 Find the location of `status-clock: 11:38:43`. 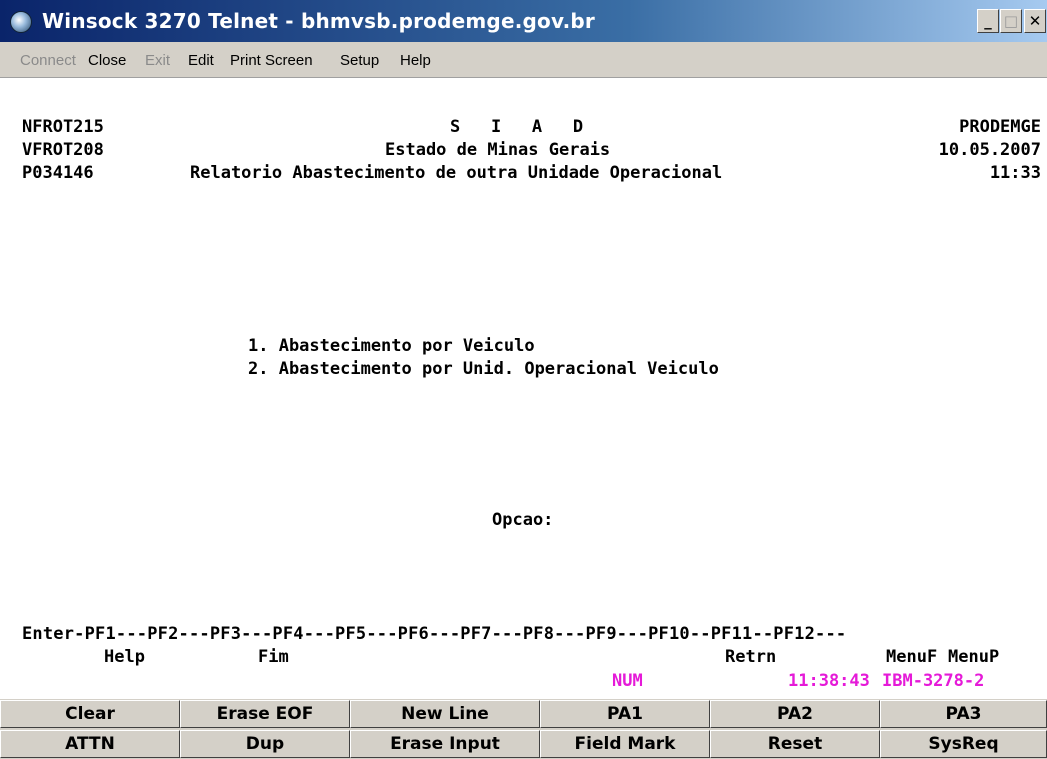

status-clock: 11:38:43 is located at coordinates (829, 681).